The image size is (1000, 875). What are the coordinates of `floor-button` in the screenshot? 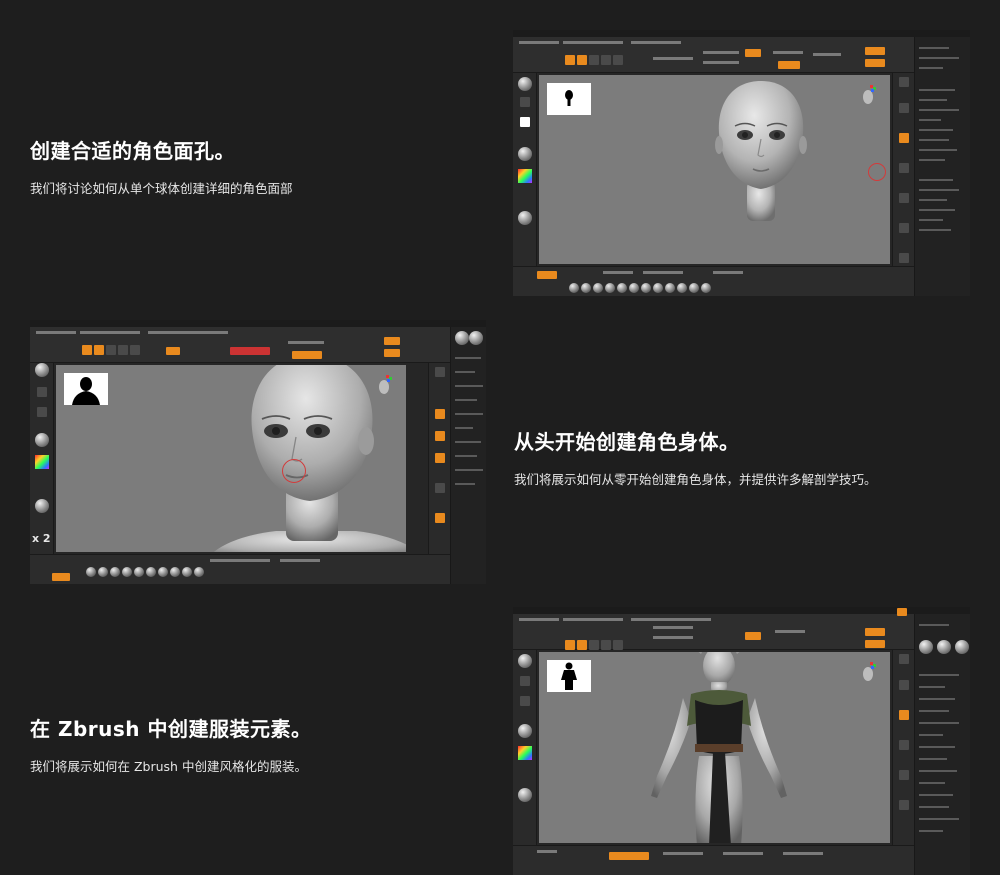 It's located at (440, 458).